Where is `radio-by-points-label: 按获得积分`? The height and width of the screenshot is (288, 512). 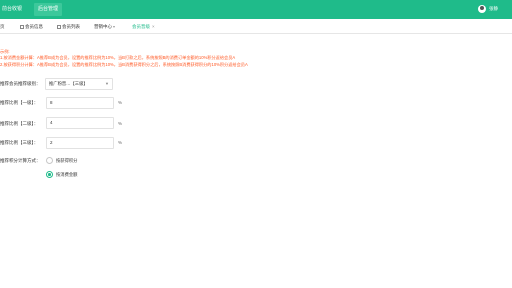
radio-by-points-label: 按获得积分 is located at coordinates (66, 161).